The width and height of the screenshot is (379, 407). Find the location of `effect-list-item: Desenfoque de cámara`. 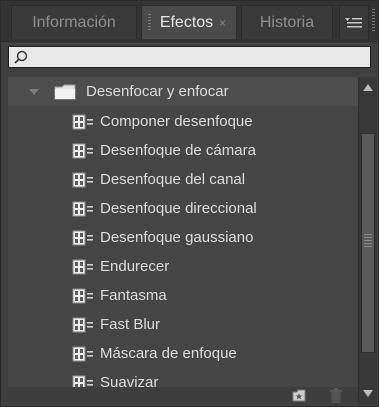

effect-list-item: Desenfoque de cámara is located at coordinates (183, 150).